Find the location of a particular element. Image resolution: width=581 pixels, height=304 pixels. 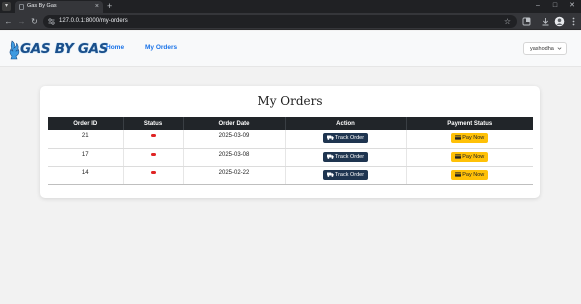

new-tab-button: + is located at coordinates (109, 6).